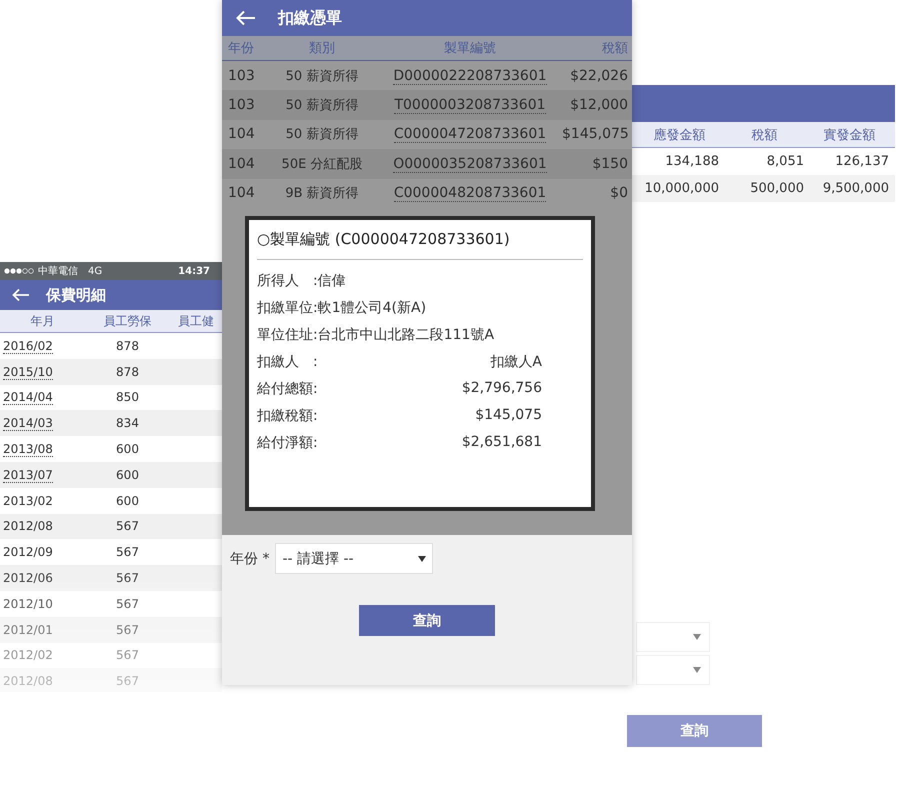  Describe the element at coordinates (376, 335) in the screenshot. I see `detail-text: 單位住址:台北市中山北路二段111號A` at that location.